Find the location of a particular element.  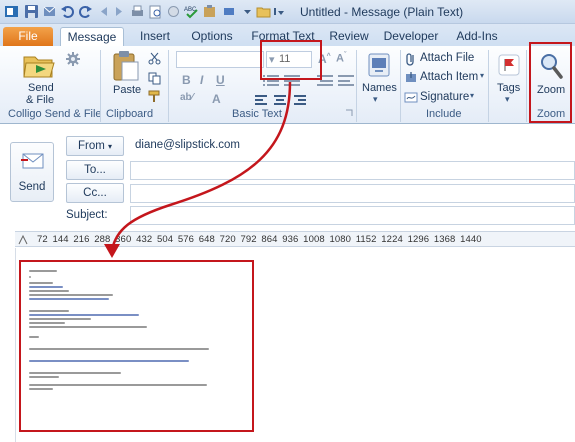

attach-item-icon is located at coordinates (411, 77).